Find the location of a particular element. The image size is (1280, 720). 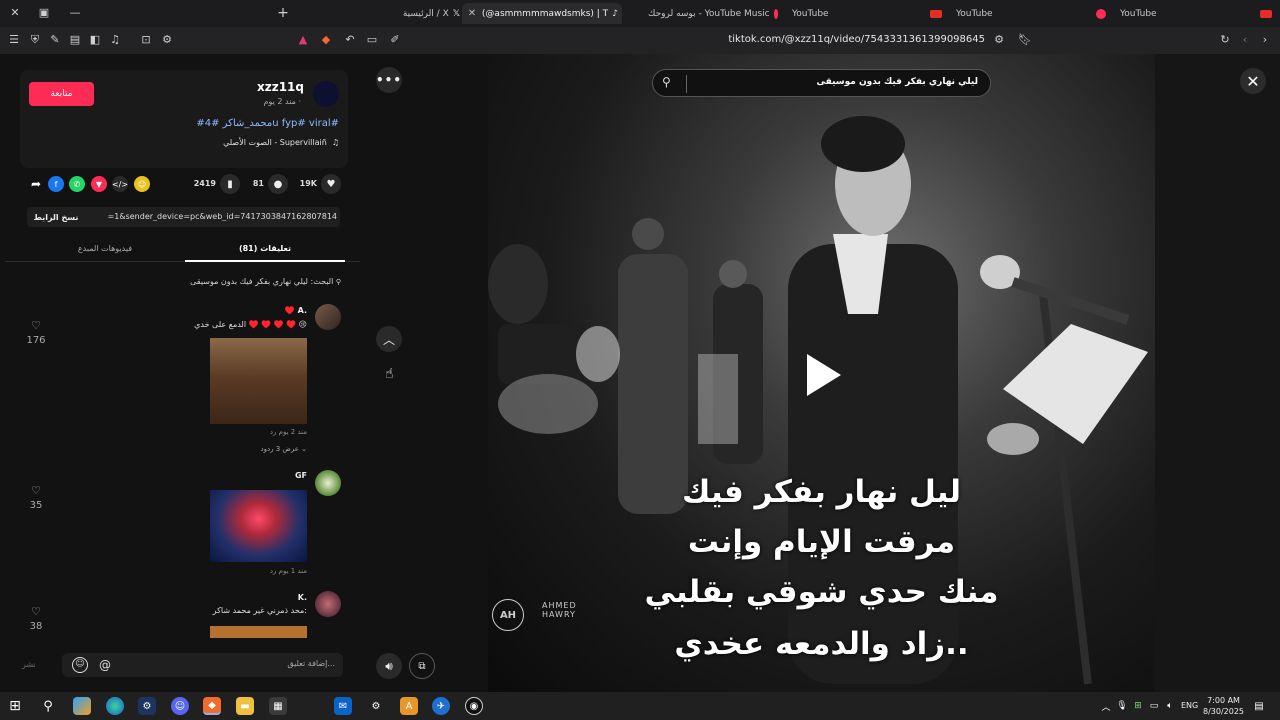

vpn-icon: ▲ is located at coordinates (303, 40).